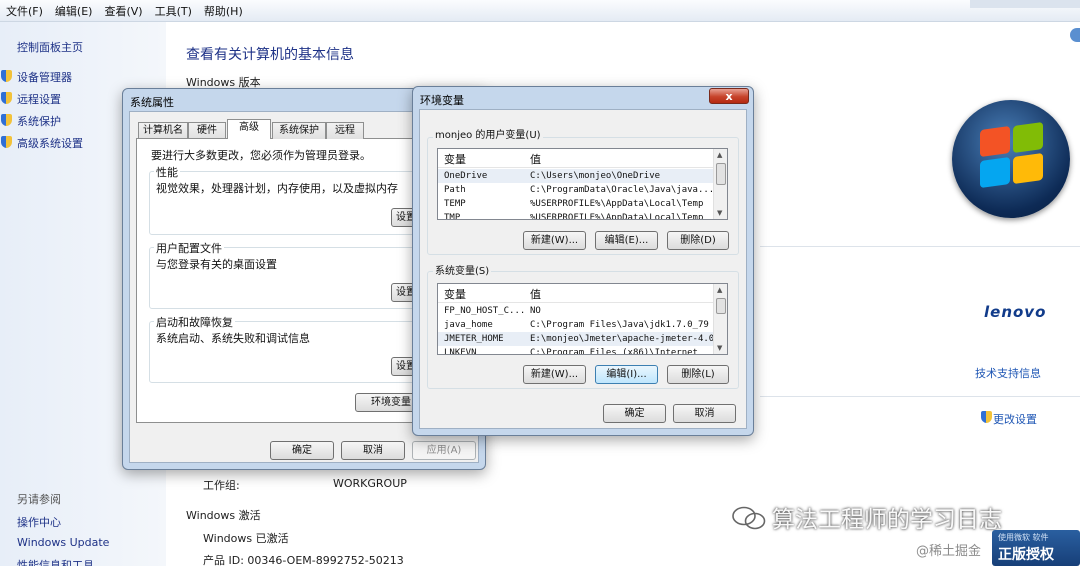 The width and height of the screenshot is (1080, 566). Describe the element at coordinates (1011, 159) in the screenshot. I see `windows-logo-icon` at that location.